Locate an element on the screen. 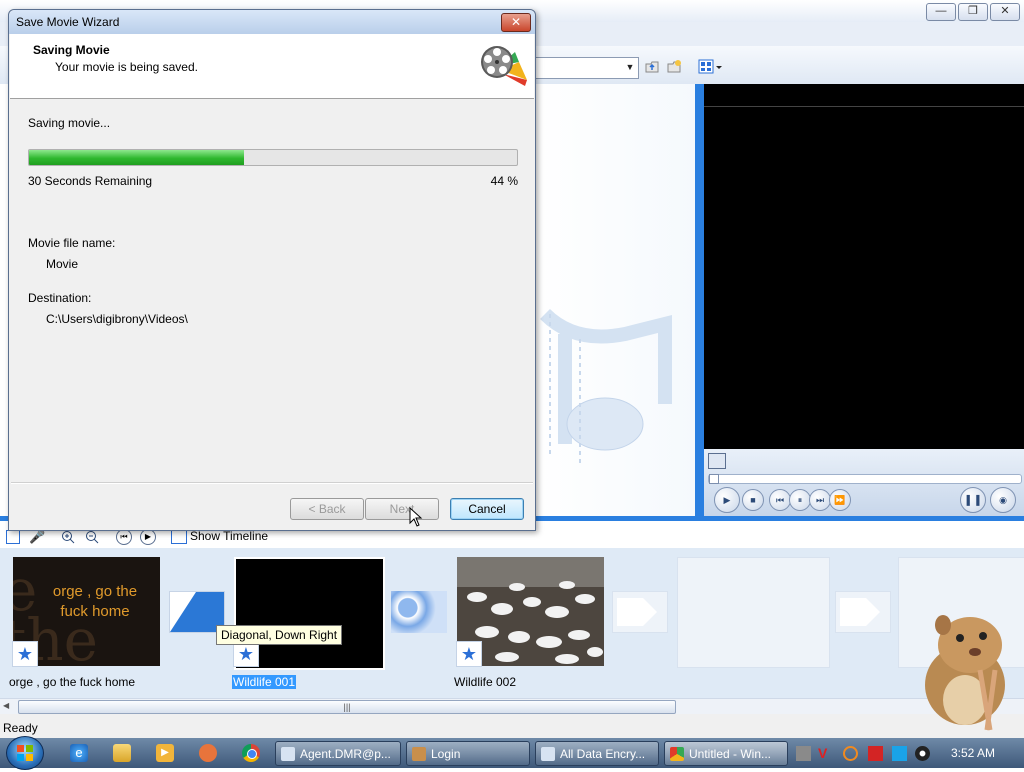 The image size is (1024, 772). storyboard-view-icon is located at coordinates (13, 537).